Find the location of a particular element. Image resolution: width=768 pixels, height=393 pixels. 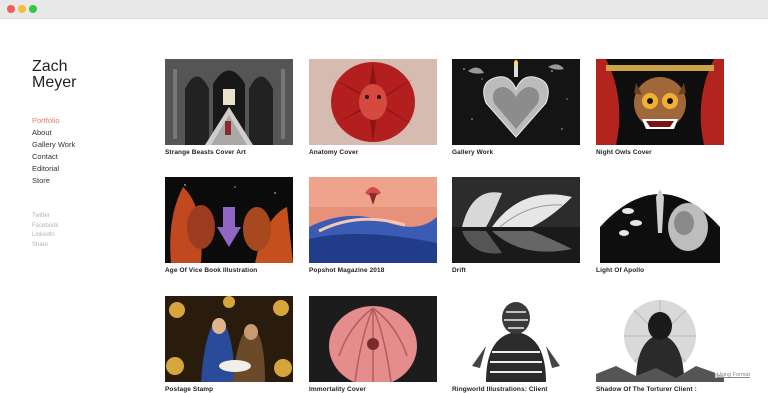

portfolio-item: Gallery Work is located at coordinates (516, 107).